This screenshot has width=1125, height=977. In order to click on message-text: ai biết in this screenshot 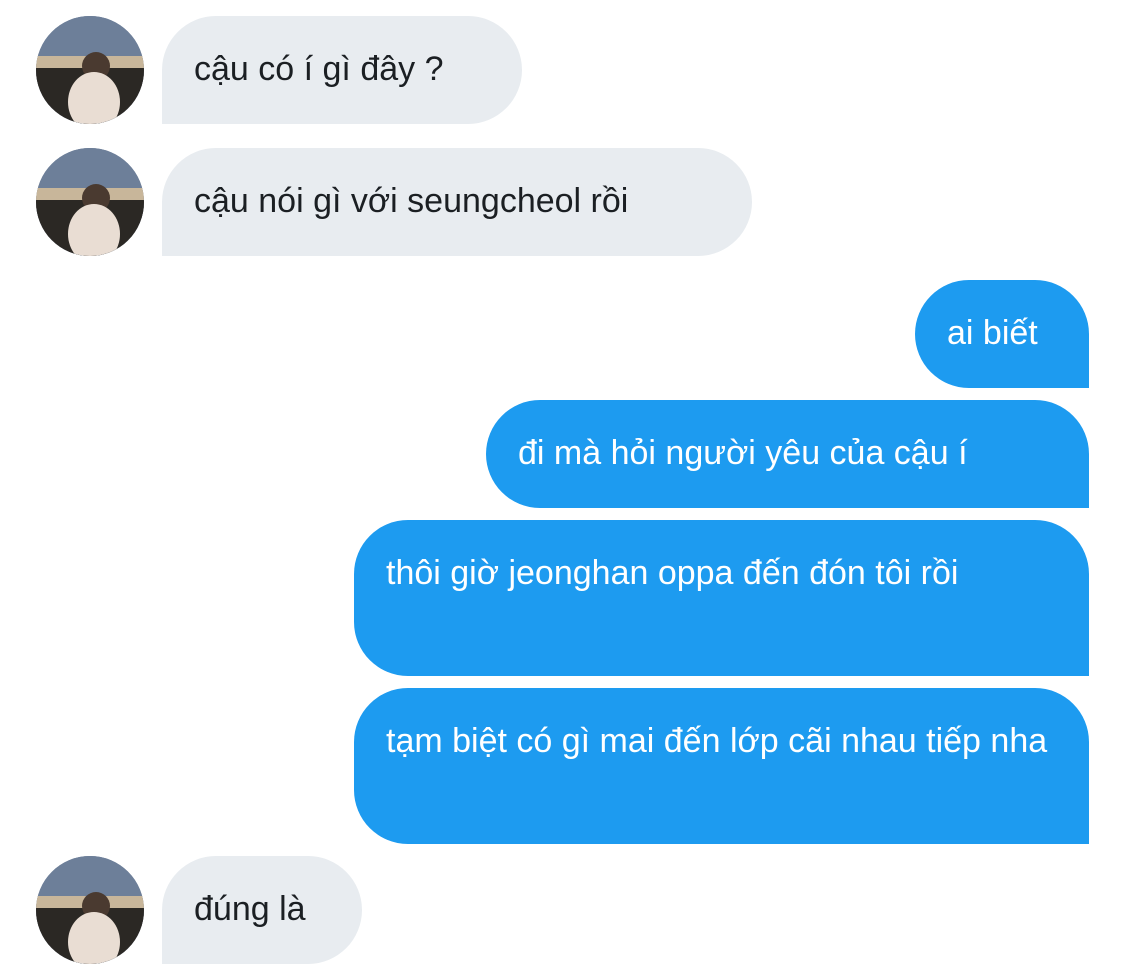, I will do `click(992, 333)`.